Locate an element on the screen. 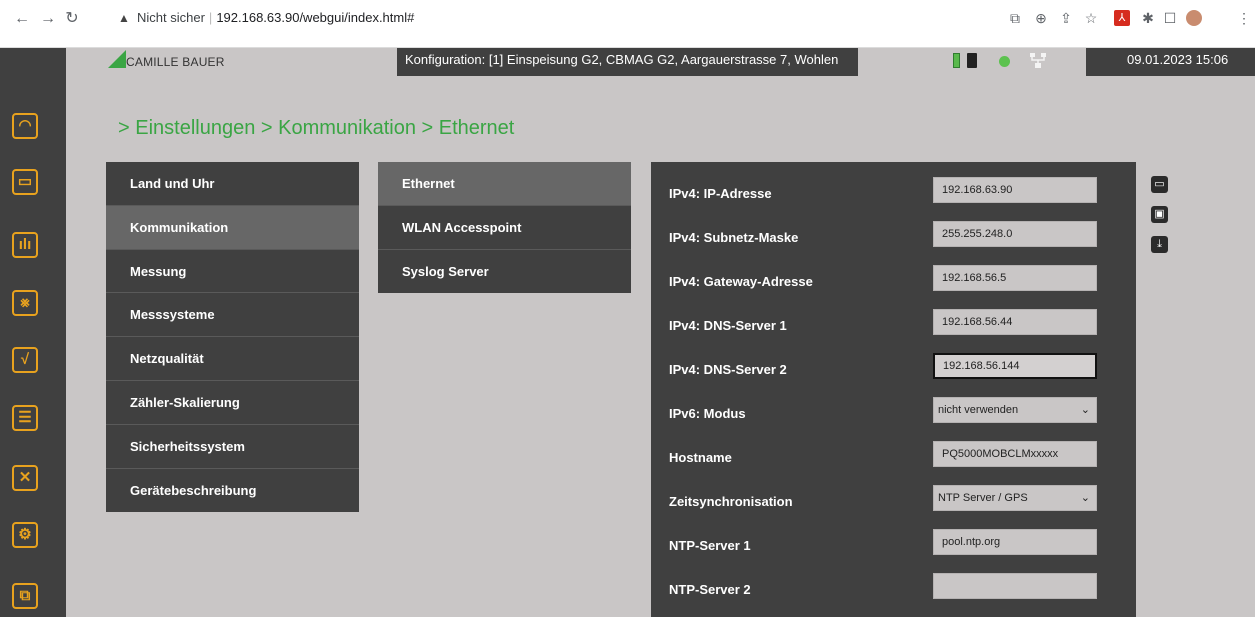 The height and width of the screenshot is (617, 1255). pdf-extension-icon: ⅄ is located at coordinates (1122, 18).